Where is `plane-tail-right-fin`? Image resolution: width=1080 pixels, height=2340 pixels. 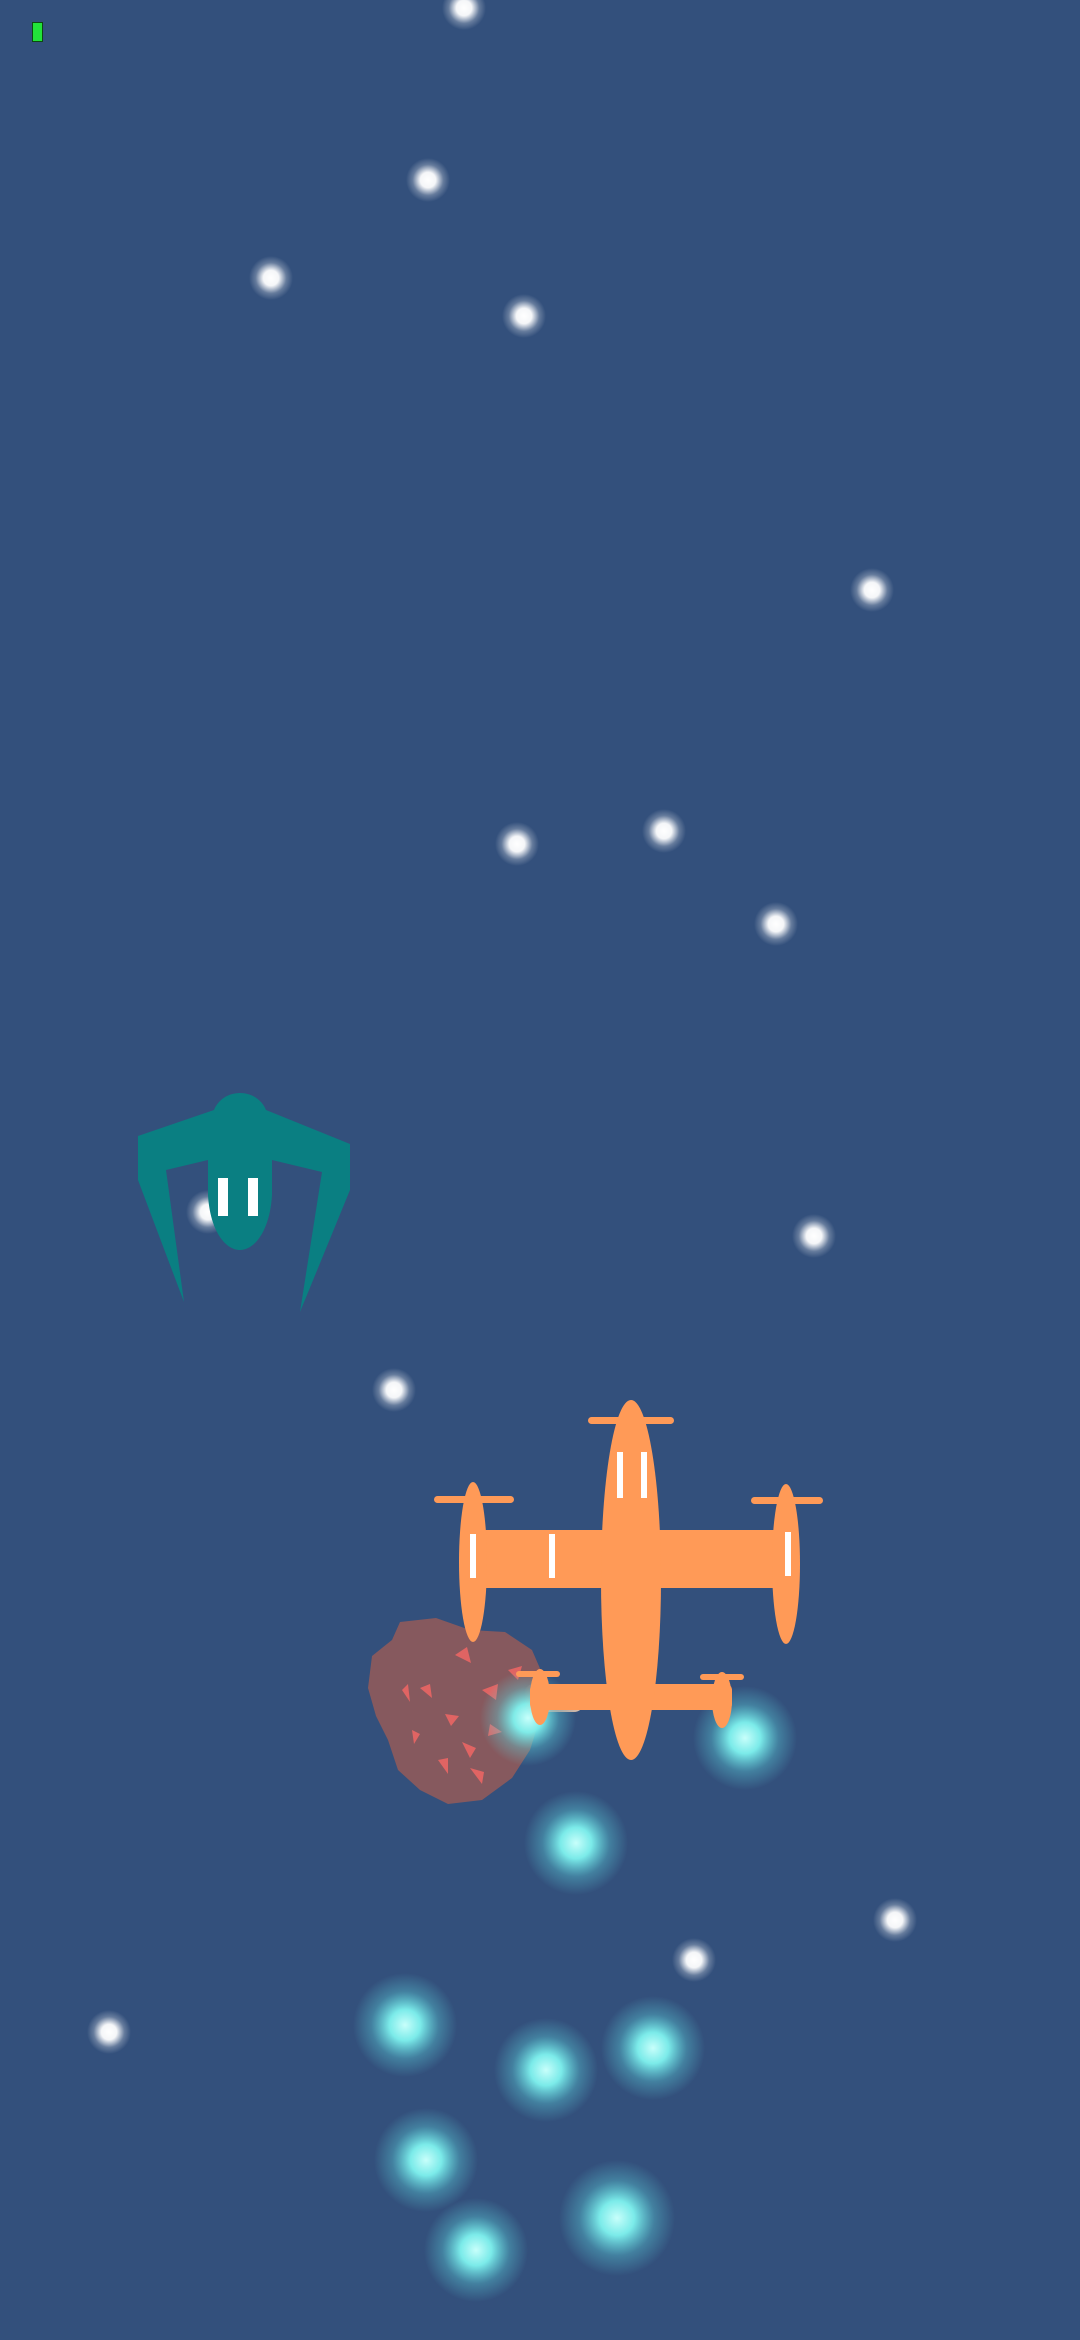
plane-tail-right-fin is located at coordinates (722, 1700).